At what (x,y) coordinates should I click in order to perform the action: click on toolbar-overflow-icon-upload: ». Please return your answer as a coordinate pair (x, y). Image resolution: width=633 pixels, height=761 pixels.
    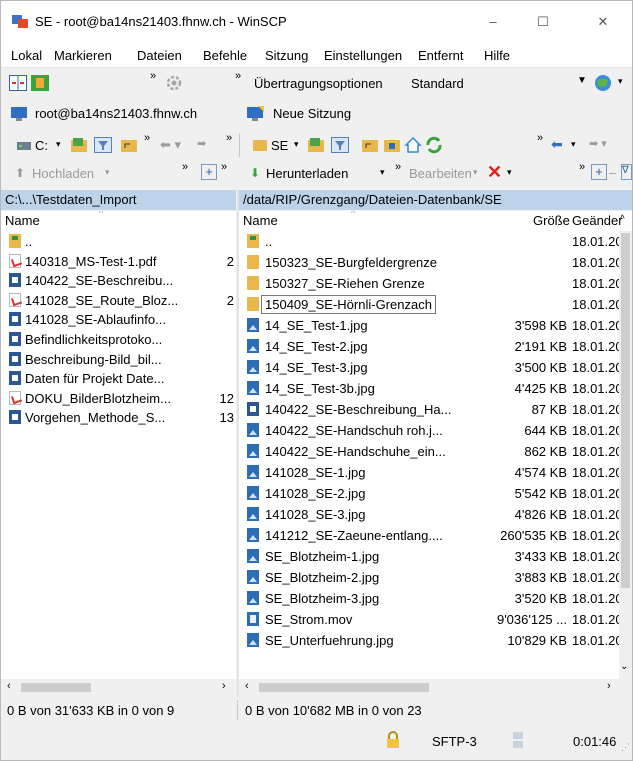
    Looking at the image, I should click on (185, 167).